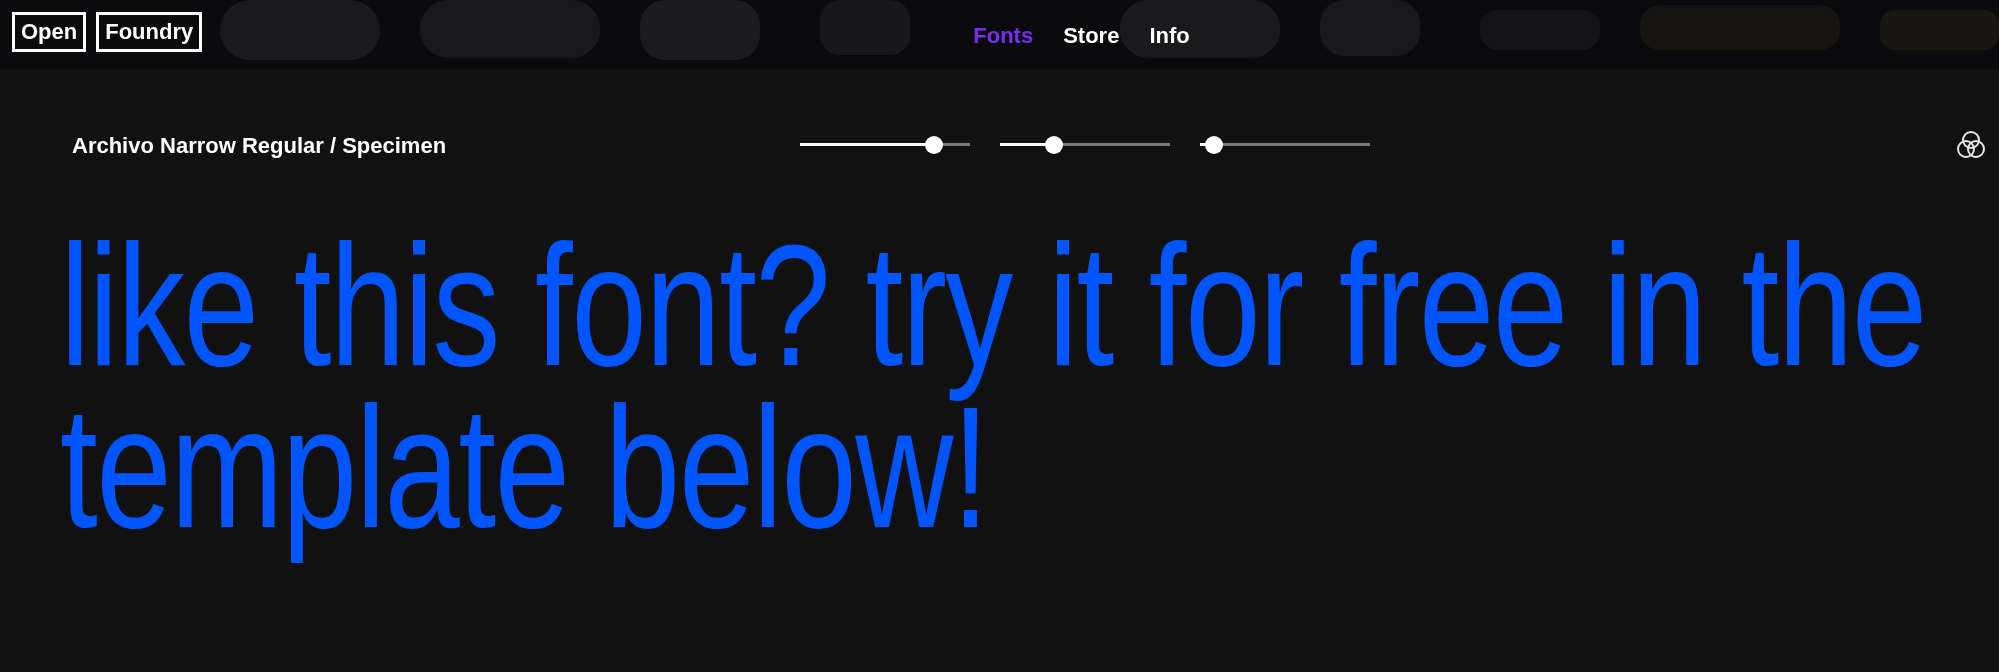  Describe the element at coordinates (1971, 145) in the screenshot. I see `circles-icon` at that location.